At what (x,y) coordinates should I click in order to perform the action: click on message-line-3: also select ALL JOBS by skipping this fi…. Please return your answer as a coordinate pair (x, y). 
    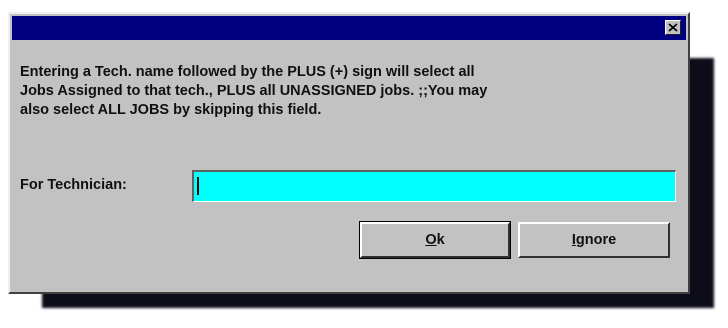
    Looking at the image, I should click on (171, 110).